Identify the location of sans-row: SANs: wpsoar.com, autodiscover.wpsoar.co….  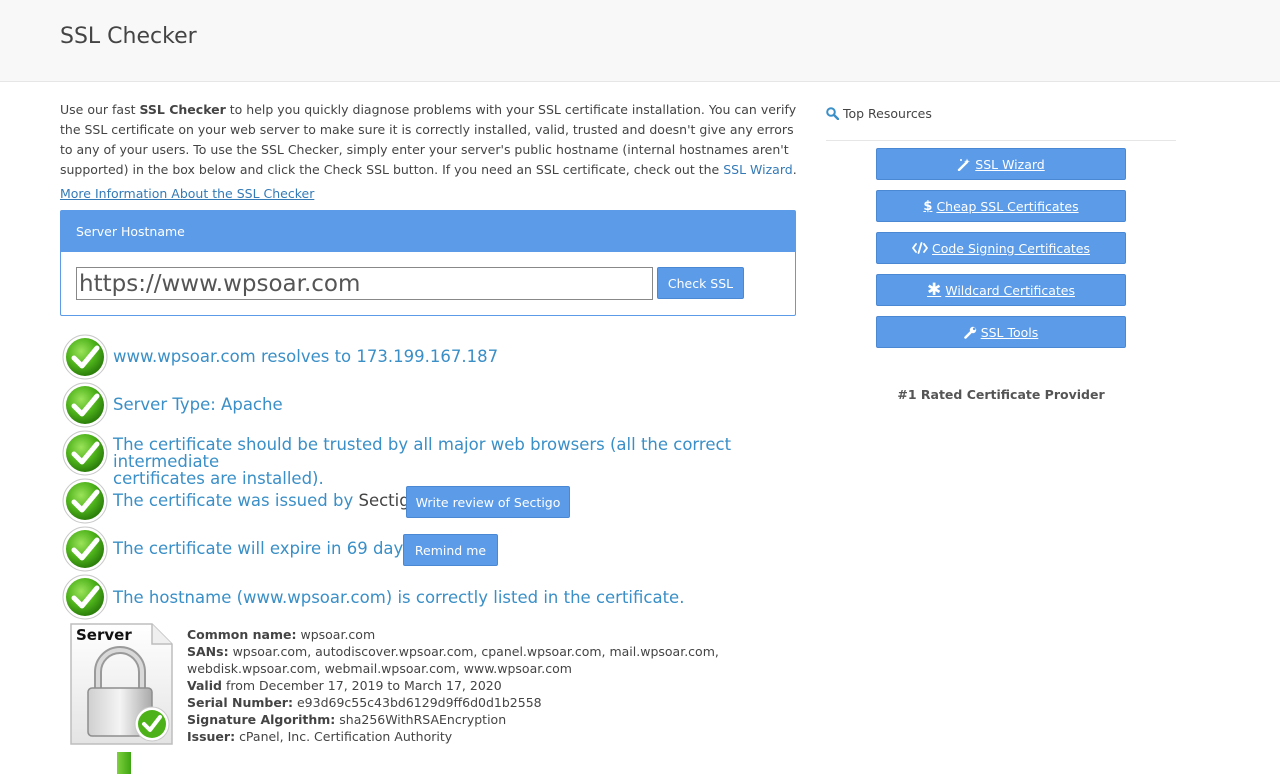
(457, 651).